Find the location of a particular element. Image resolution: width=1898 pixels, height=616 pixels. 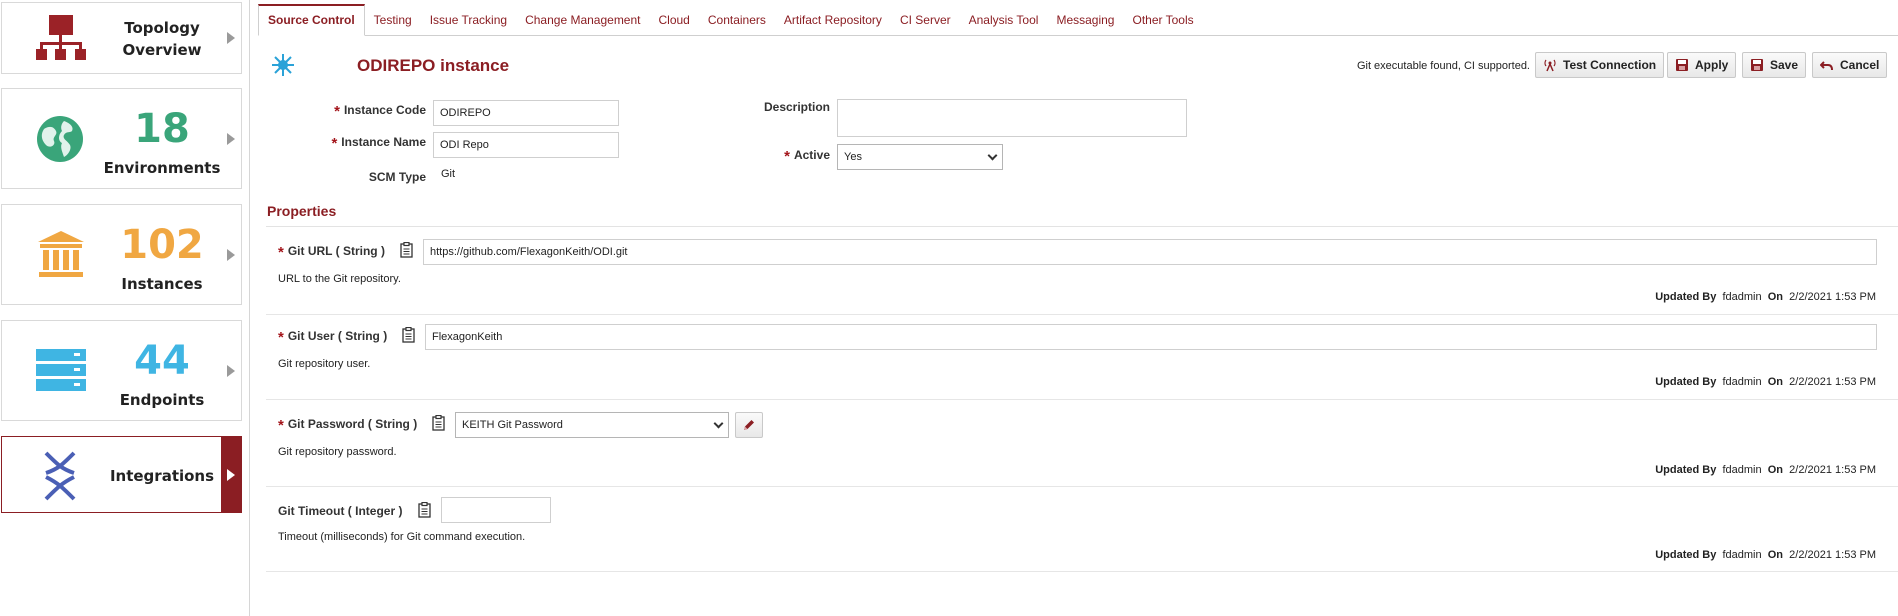

git-timeout-input is located at coordinates (496, 510).